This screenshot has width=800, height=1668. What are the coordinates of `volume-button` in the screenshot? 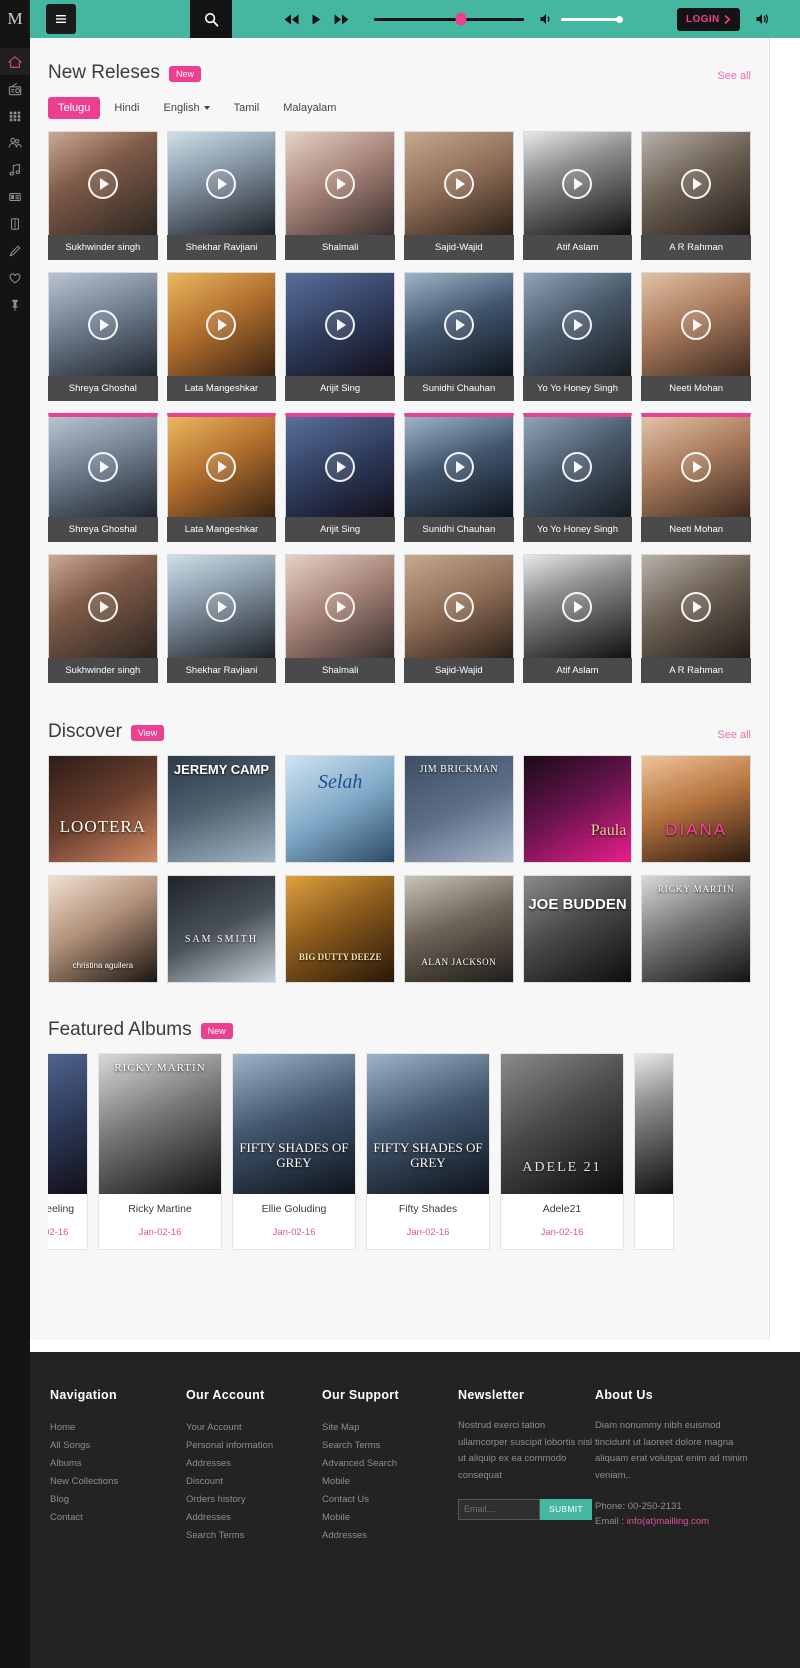 It's located at (546, 19).